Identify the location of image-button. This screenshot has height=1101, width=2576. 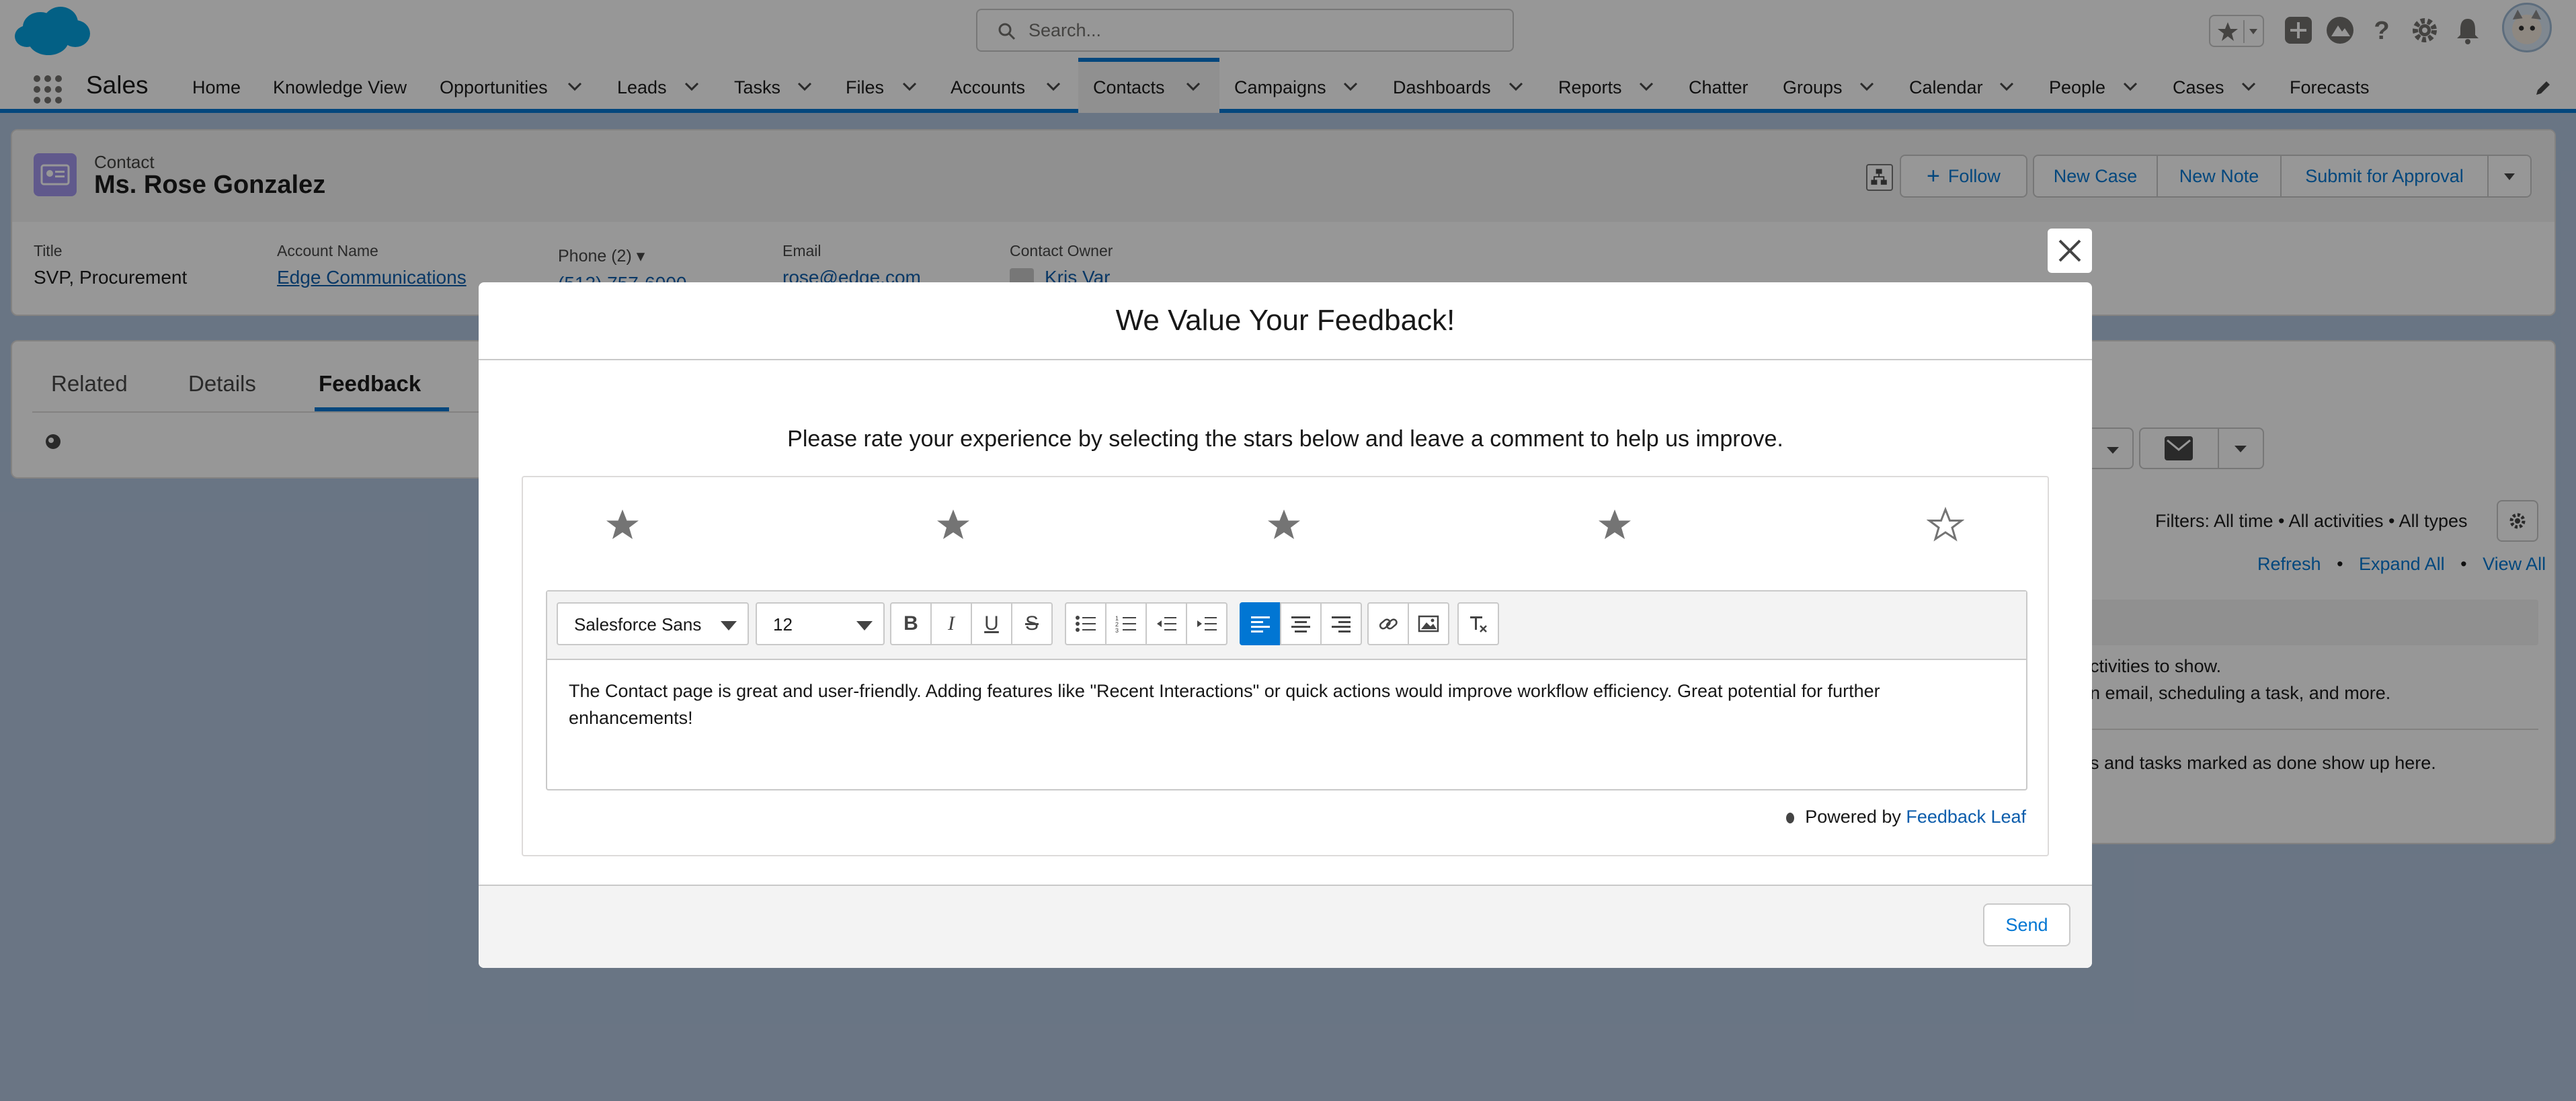
(1428, 624).